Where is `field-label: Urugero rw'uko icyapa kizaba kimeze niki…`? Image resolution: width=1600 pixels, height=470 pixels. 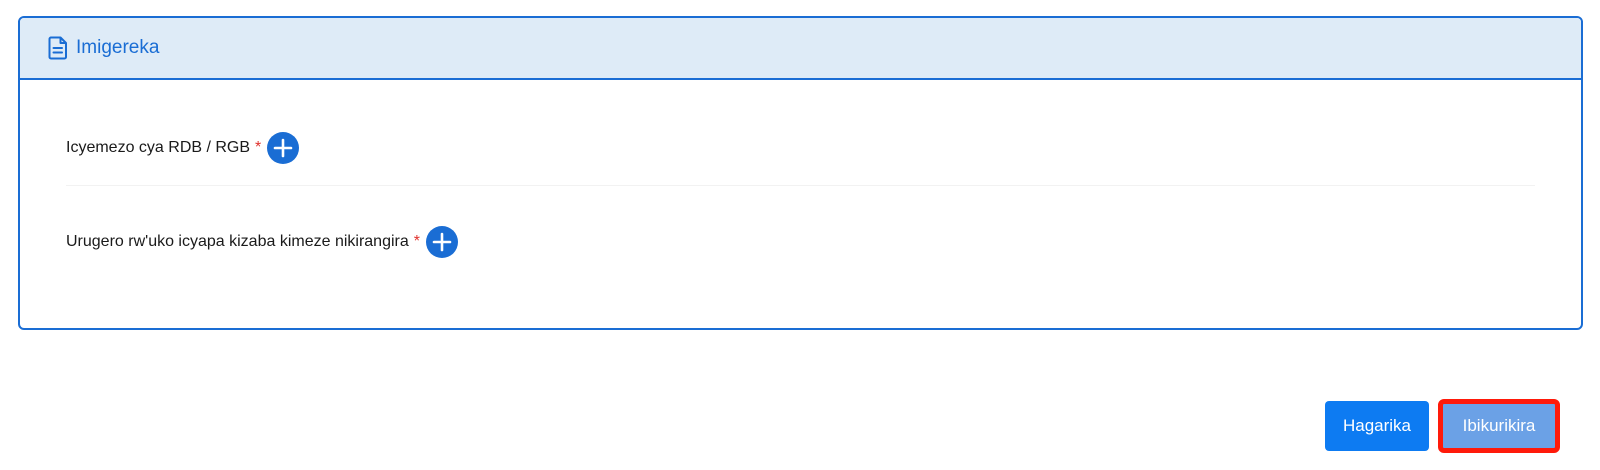 field-label: Urugero rw'uko icyapa kizaba kimeze niki… is located at coordinates (237, 241).